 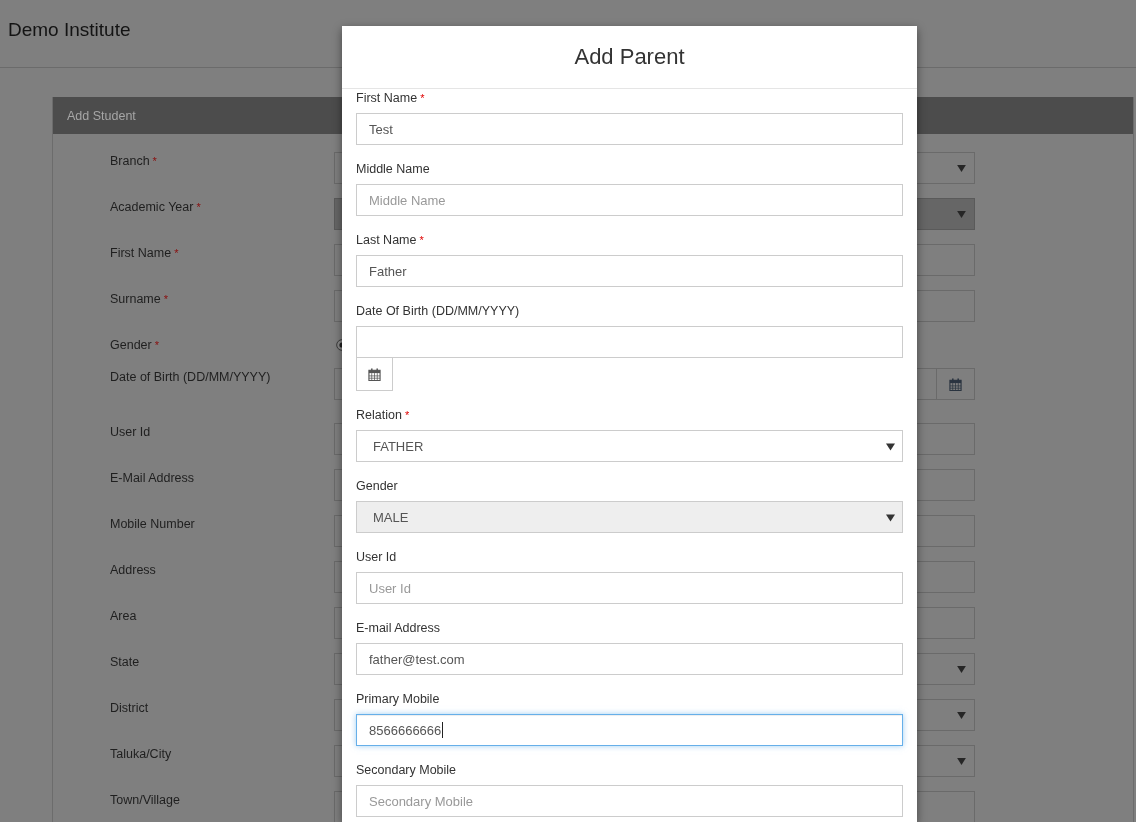 What do you see at coordinates (69, 29) in the screenshot?
I see `institute-name: Demo Institute` at bounding box center [69, 29].